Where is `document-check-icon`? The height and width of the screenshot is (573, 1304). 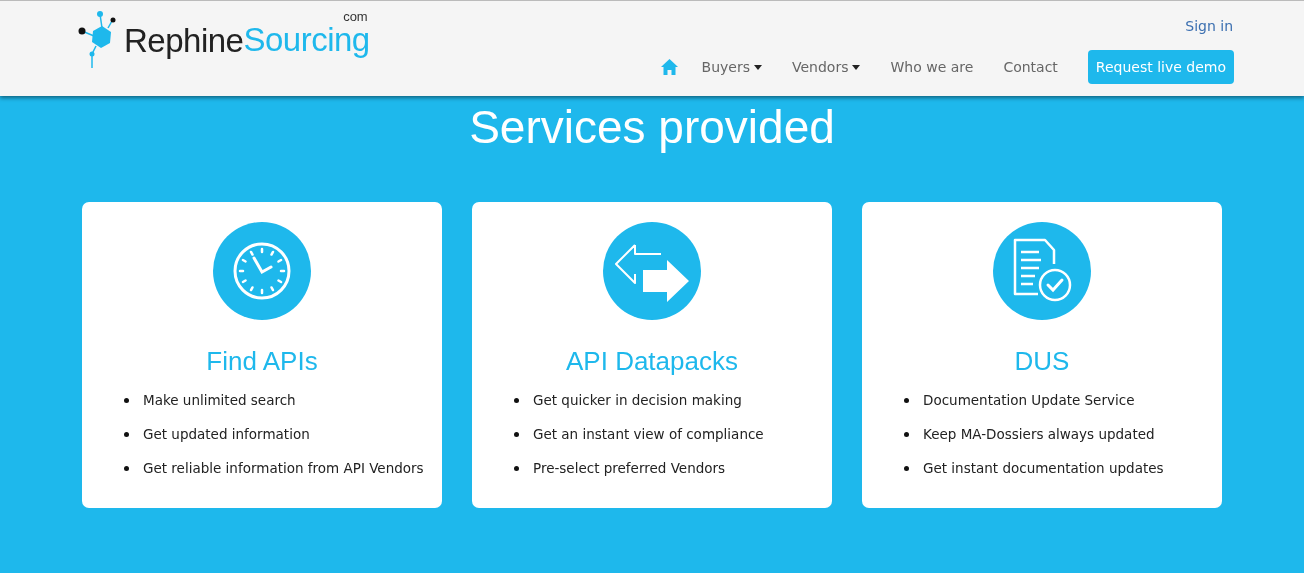
document-check-icon is located at coordinates (1042, 271).